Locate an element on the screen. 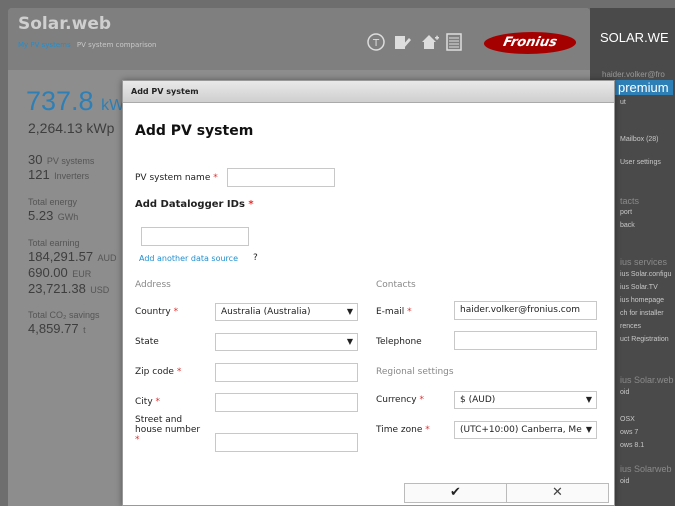 This screenshot has height=506, width=675. address-heading: Address is located at coordinates (153, 285).